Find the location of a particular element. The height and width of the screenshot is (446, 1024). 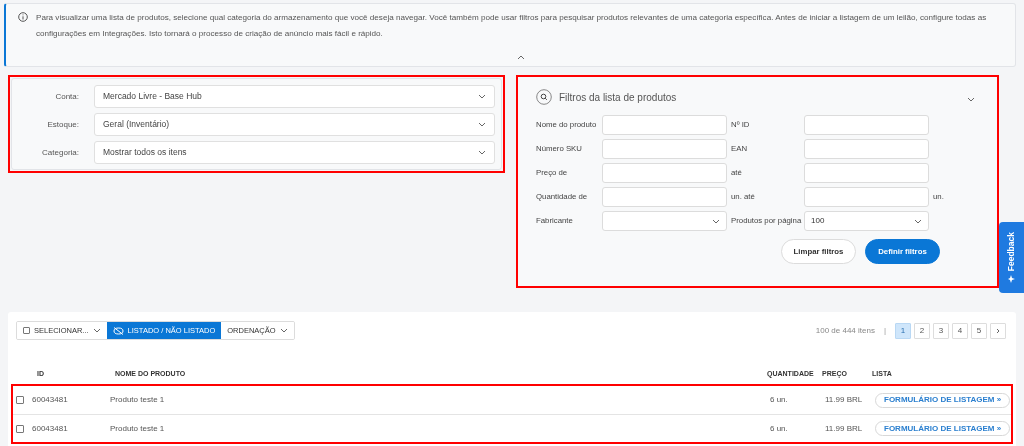

info-icon is located at coordinates (23, 17).